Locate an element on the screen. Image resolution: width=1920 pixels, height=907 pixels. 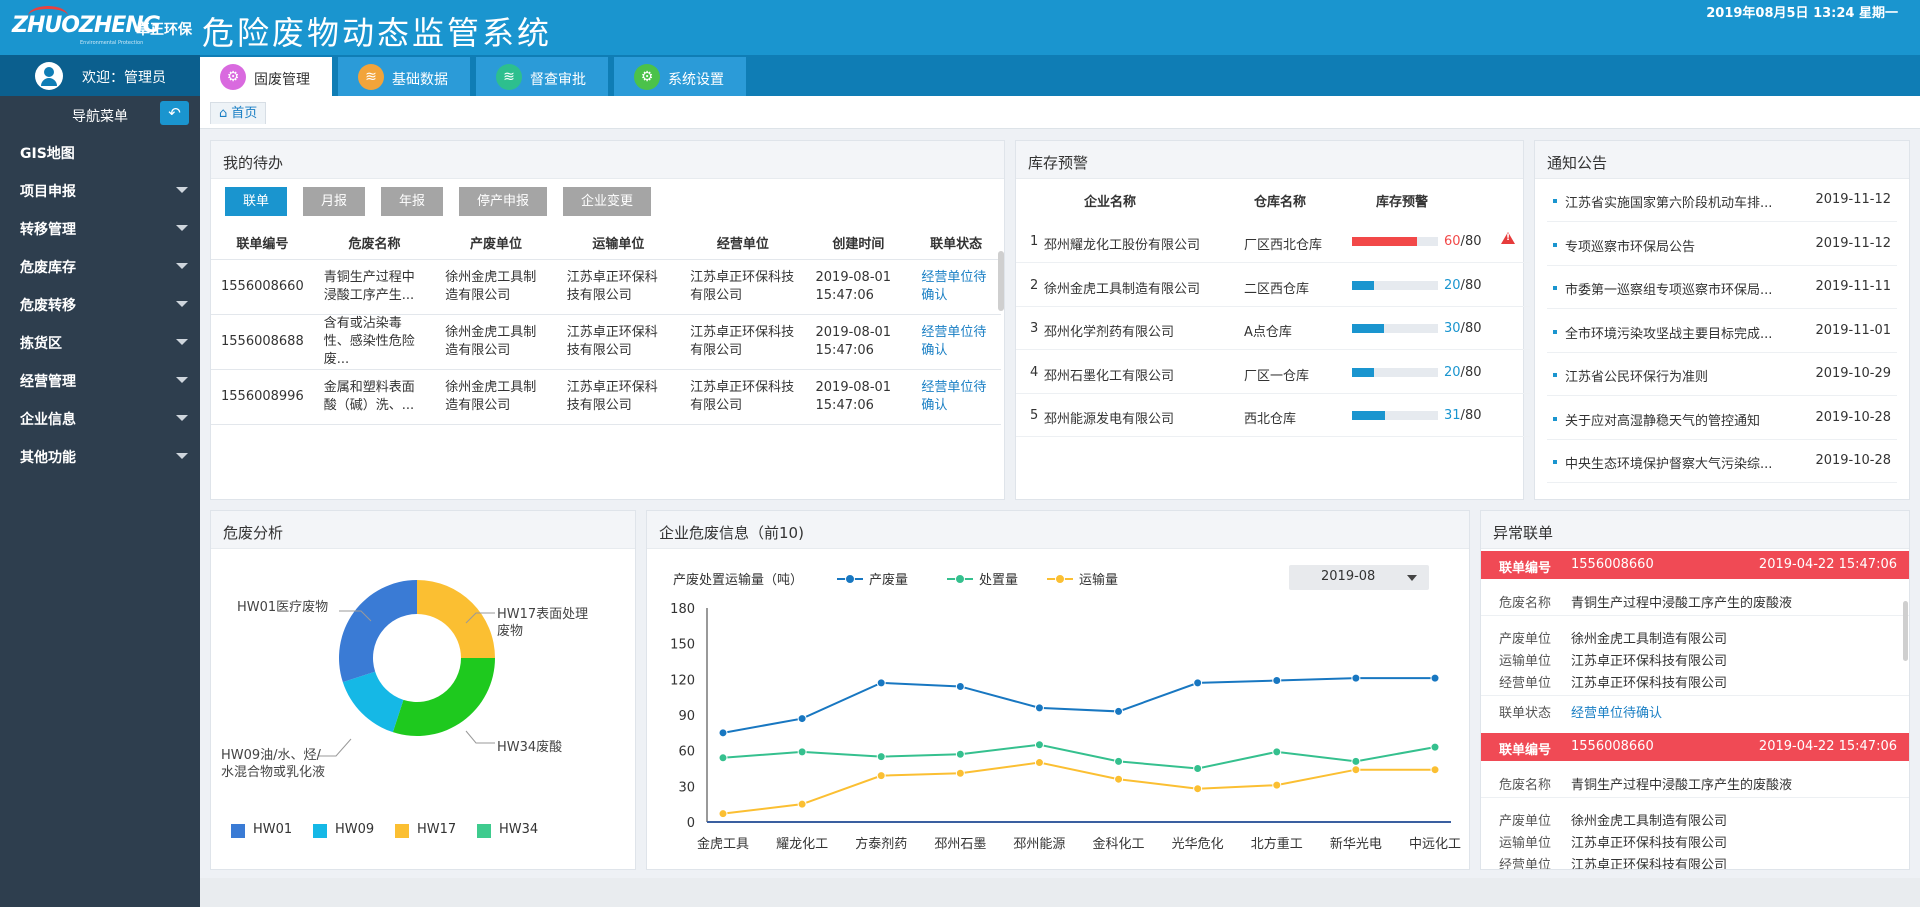
stock-row: 5 邳州能源发电有限公司 西北仓库 31/80 is located at coordinates (1273, 415).